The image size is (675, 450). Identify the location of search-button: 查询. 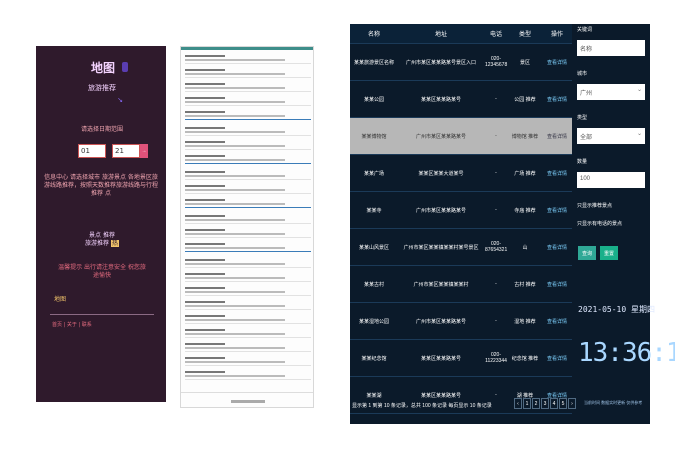
(587, 253).